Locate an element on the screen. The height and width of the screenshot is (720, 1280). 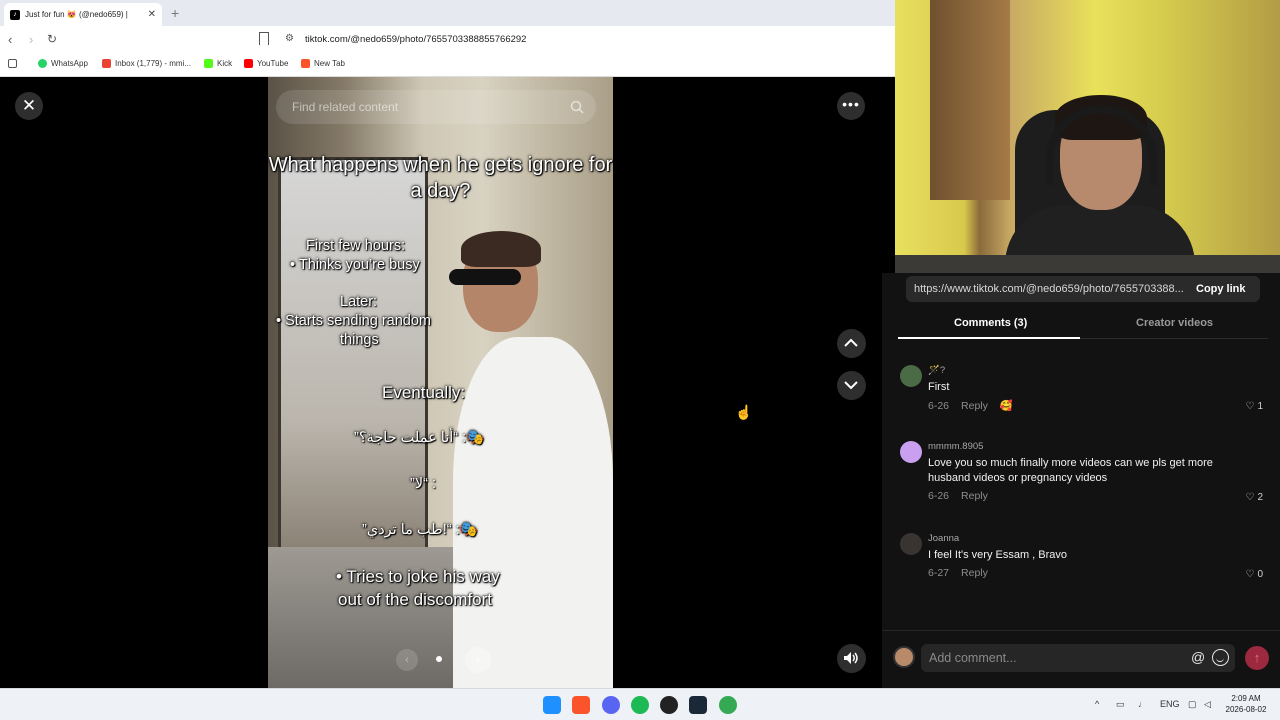
like-button: ♡ 2 is located at coordinates (1254, 497).